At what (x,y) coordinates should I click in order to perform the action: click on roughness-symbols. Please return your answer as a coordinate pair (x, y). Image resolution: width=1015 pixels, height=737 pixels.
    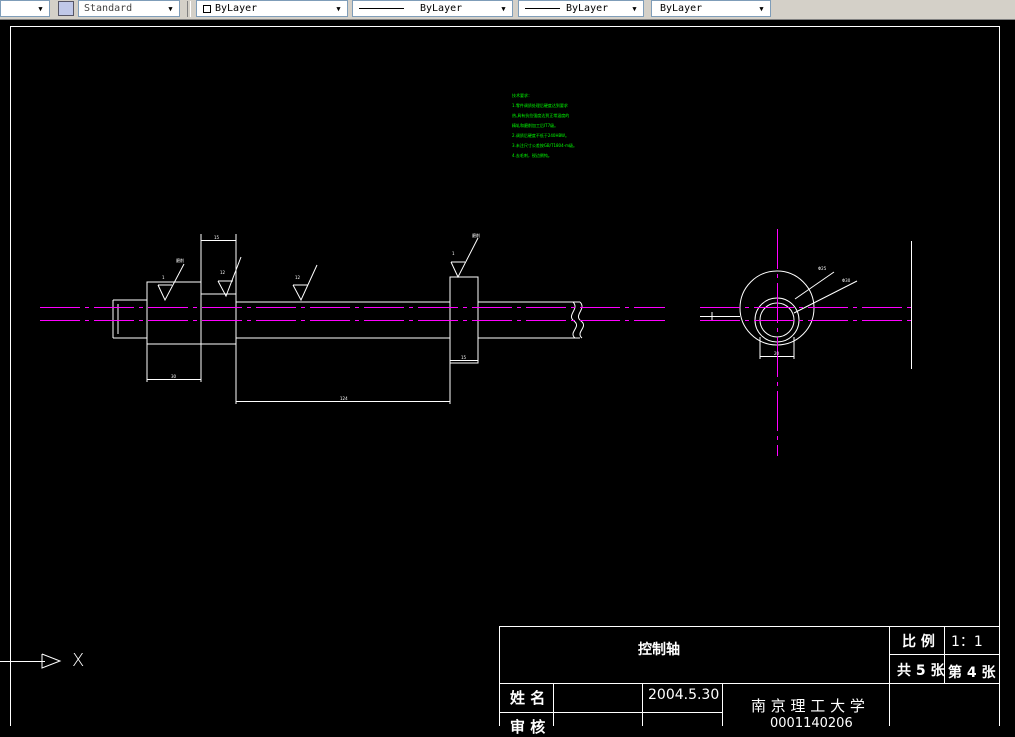
    Looking at the image, I should click on (318, 269).